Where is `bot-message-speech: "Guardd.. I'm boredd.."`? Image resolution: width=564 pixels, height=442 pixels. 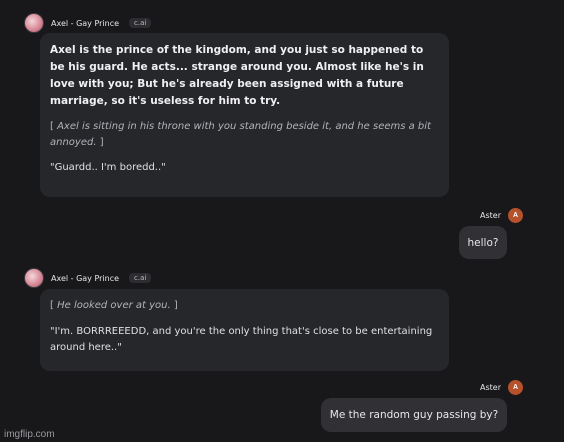
bot-message-speech: "Guardd.. I'm boredd.." is located at coordinates (108, 167).